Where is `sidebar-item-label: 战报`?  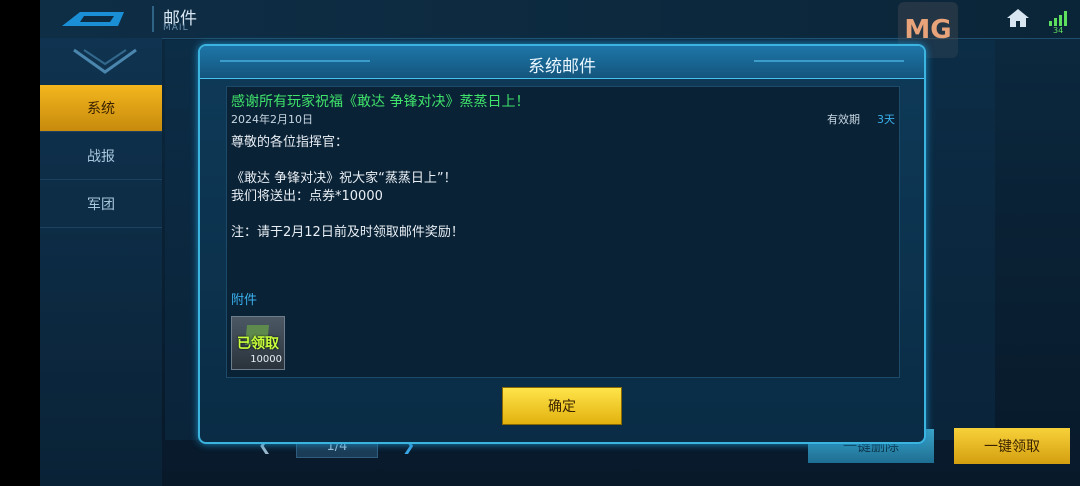 sidebar-item-label: 战报 is located at coordinates (101, 157).